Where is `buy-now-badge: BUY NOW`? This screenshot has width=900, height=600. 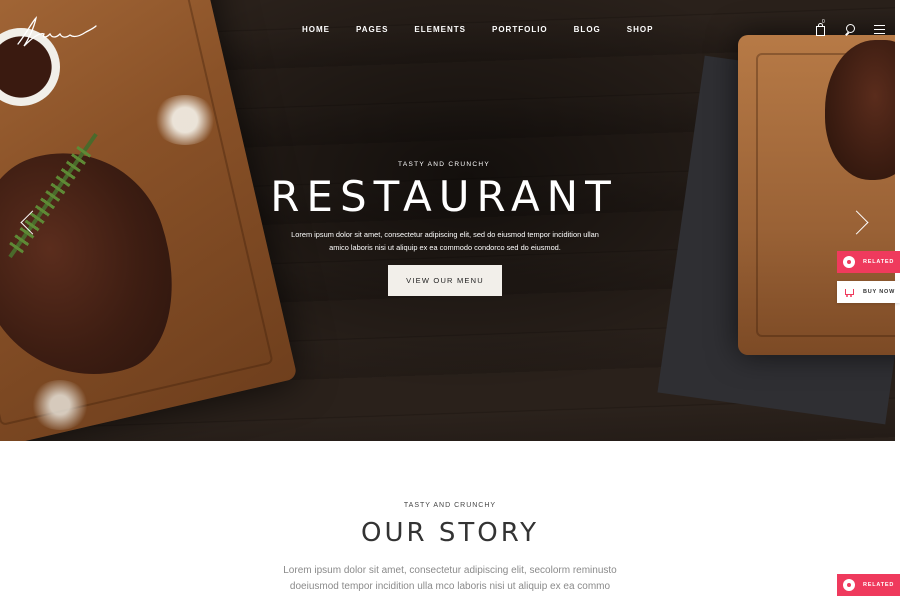
buy-now-badge: BUY NOW is located at coordinates (868, 292).